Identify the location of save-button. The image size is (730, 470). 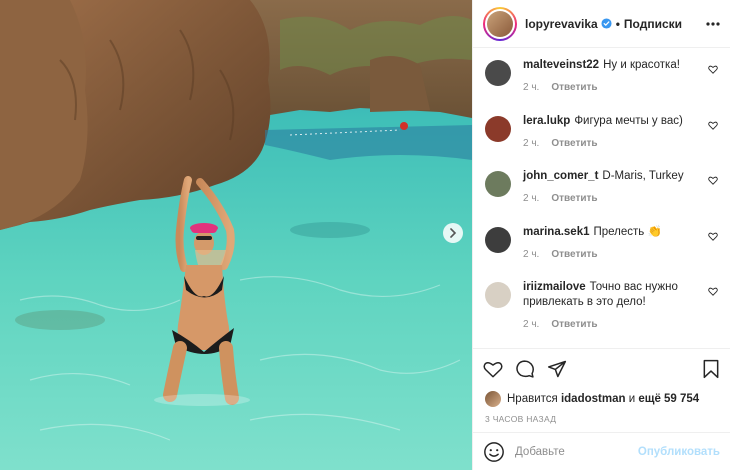
(711, 369).